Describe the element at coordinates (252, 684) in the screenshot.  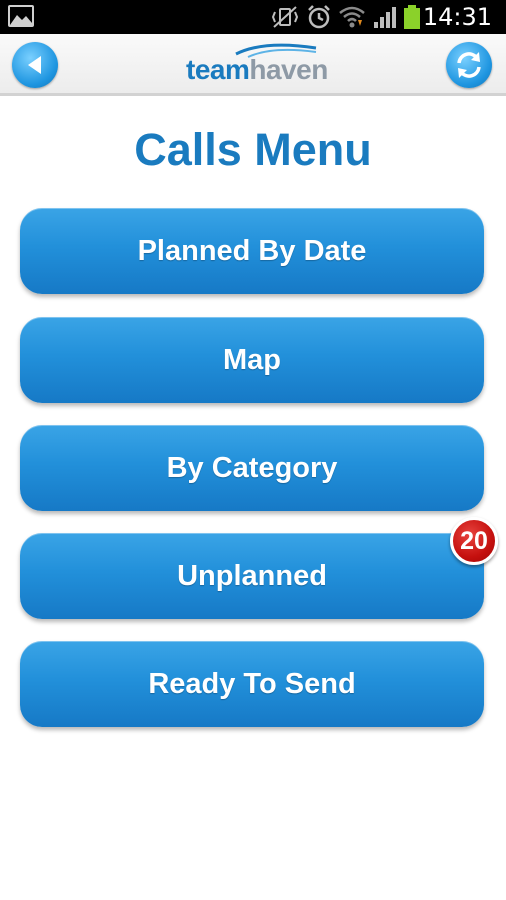
I see `ready-to-send-button: Ready To Send` at that location.